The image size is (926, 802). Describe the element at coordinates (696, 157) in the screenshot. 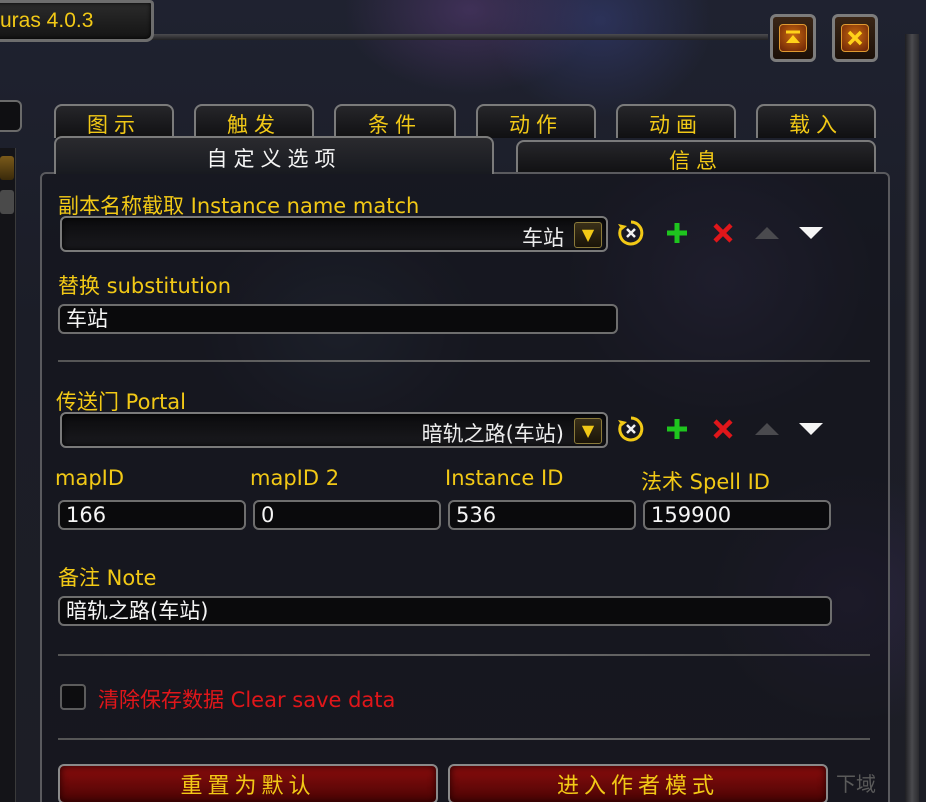

I see `tab-information: 信息` at that location.